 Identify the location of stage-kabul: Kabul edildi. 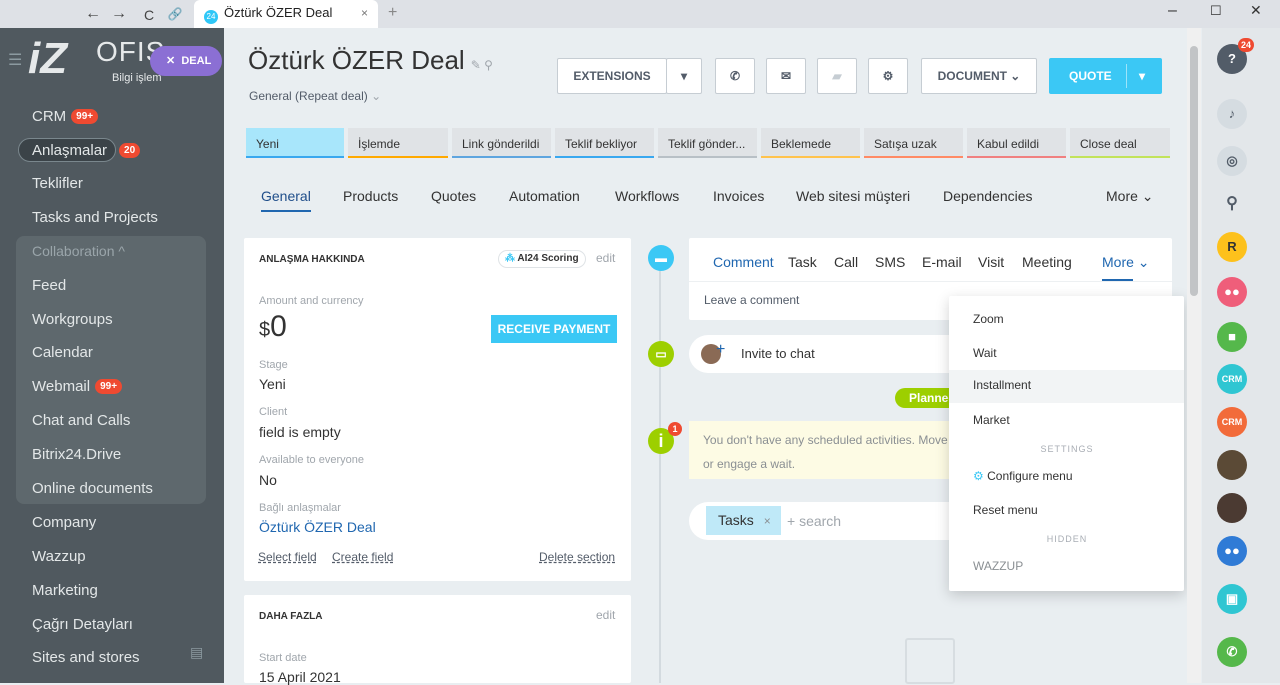
(1016, 143).